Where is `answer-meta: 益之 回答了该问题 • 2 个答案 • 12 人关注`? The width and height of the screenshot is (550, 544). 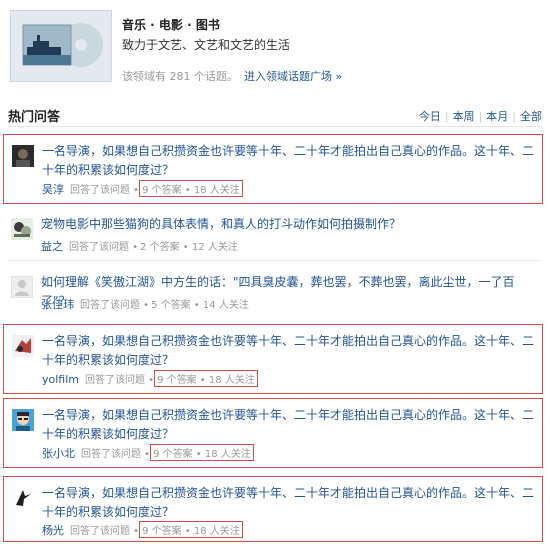 answer-meta: 益之 回答了该问题 • 2 个答案 • 12 人关注 is located at coordinates (140, 246).